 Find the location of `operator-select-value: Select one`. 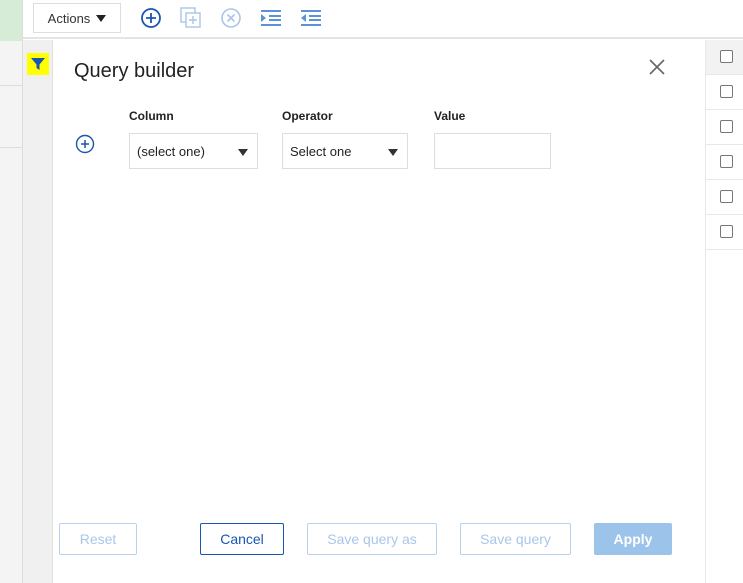

operator-select-value: Select one is located at coordinates (321, 151).